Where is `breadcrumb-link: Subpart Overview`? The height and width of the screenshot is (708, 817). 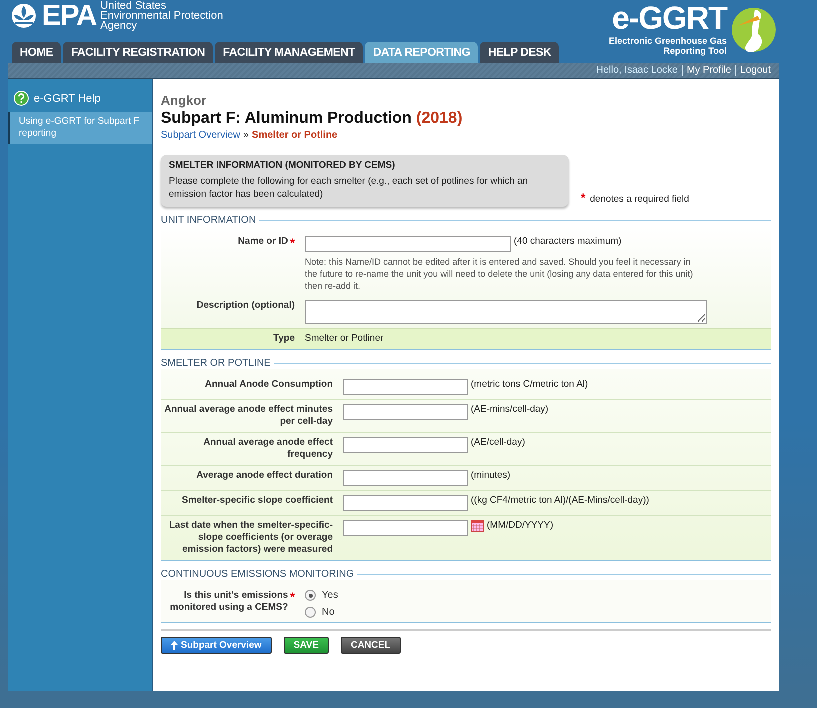
breadcrumb-link: Subpart Overview is located at coordinates (200, 135).